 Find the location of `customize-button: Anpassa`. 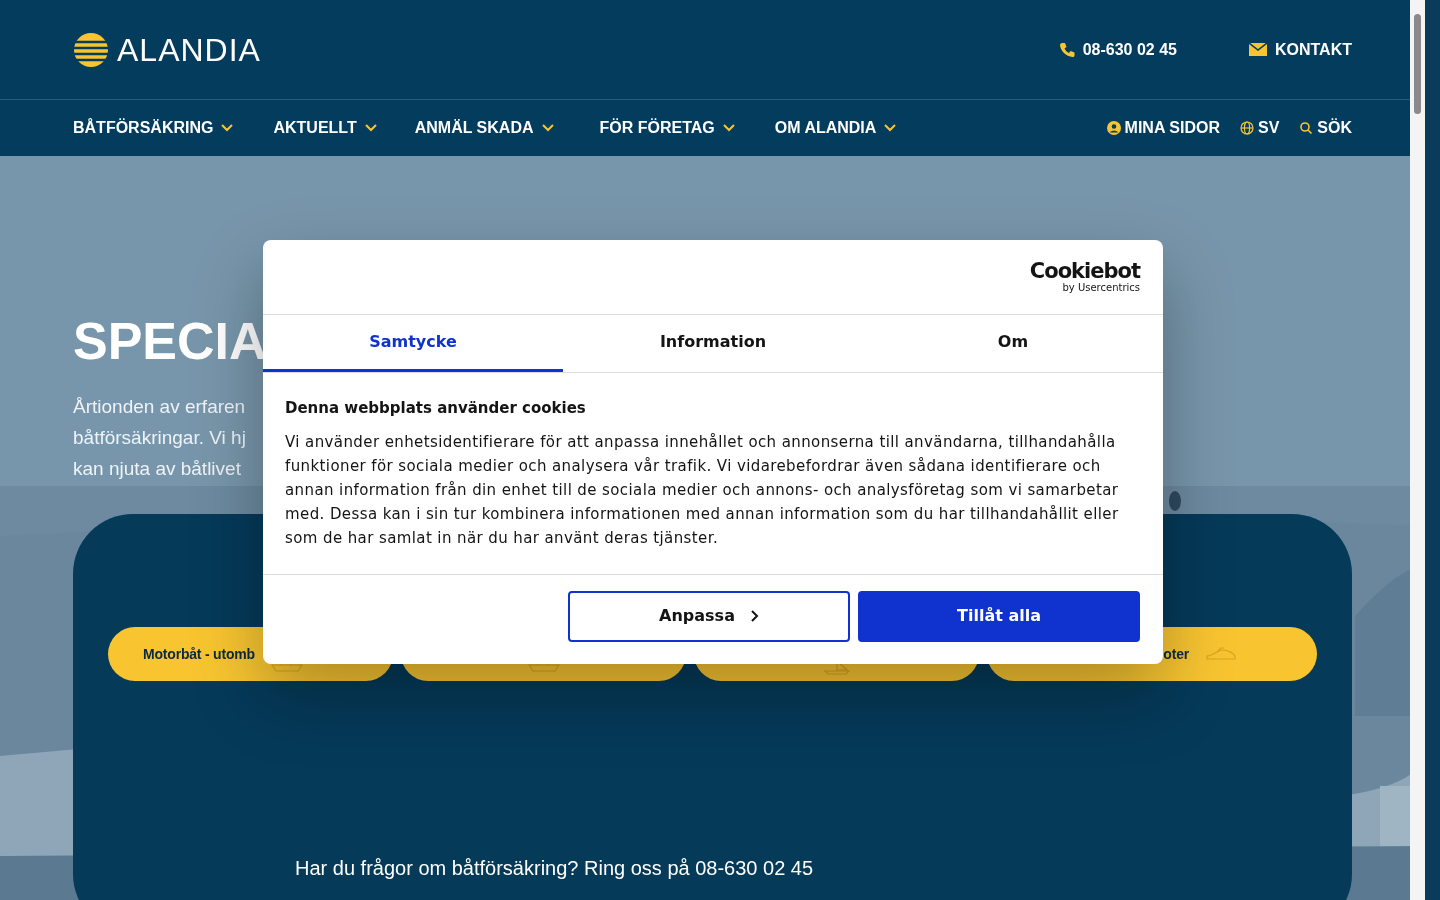

customize-button: Anpassa is located at coordinates (709, 616).